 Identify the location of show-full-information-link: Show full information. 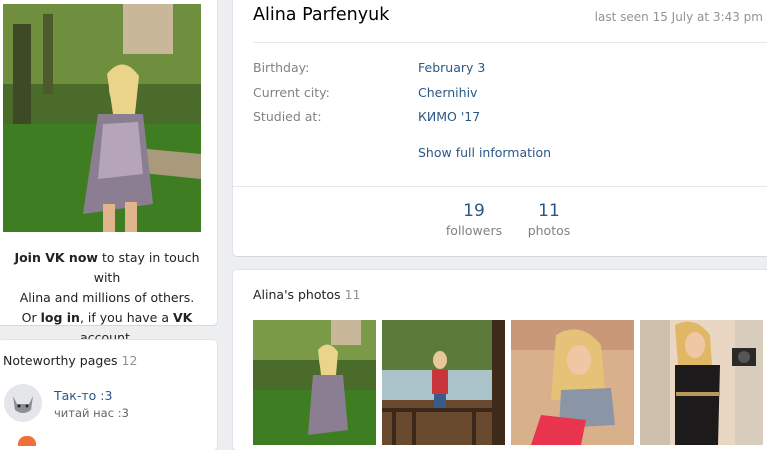
(484, 152).